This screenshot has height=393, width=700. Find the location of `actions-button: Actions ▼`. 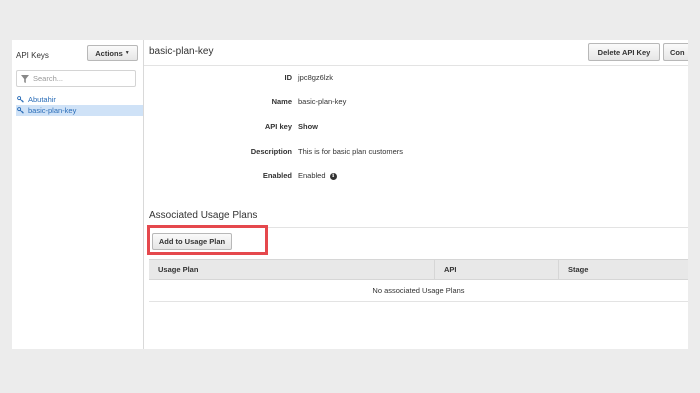

actions-button: Actions ▼ is located at coordinates (112, 53).